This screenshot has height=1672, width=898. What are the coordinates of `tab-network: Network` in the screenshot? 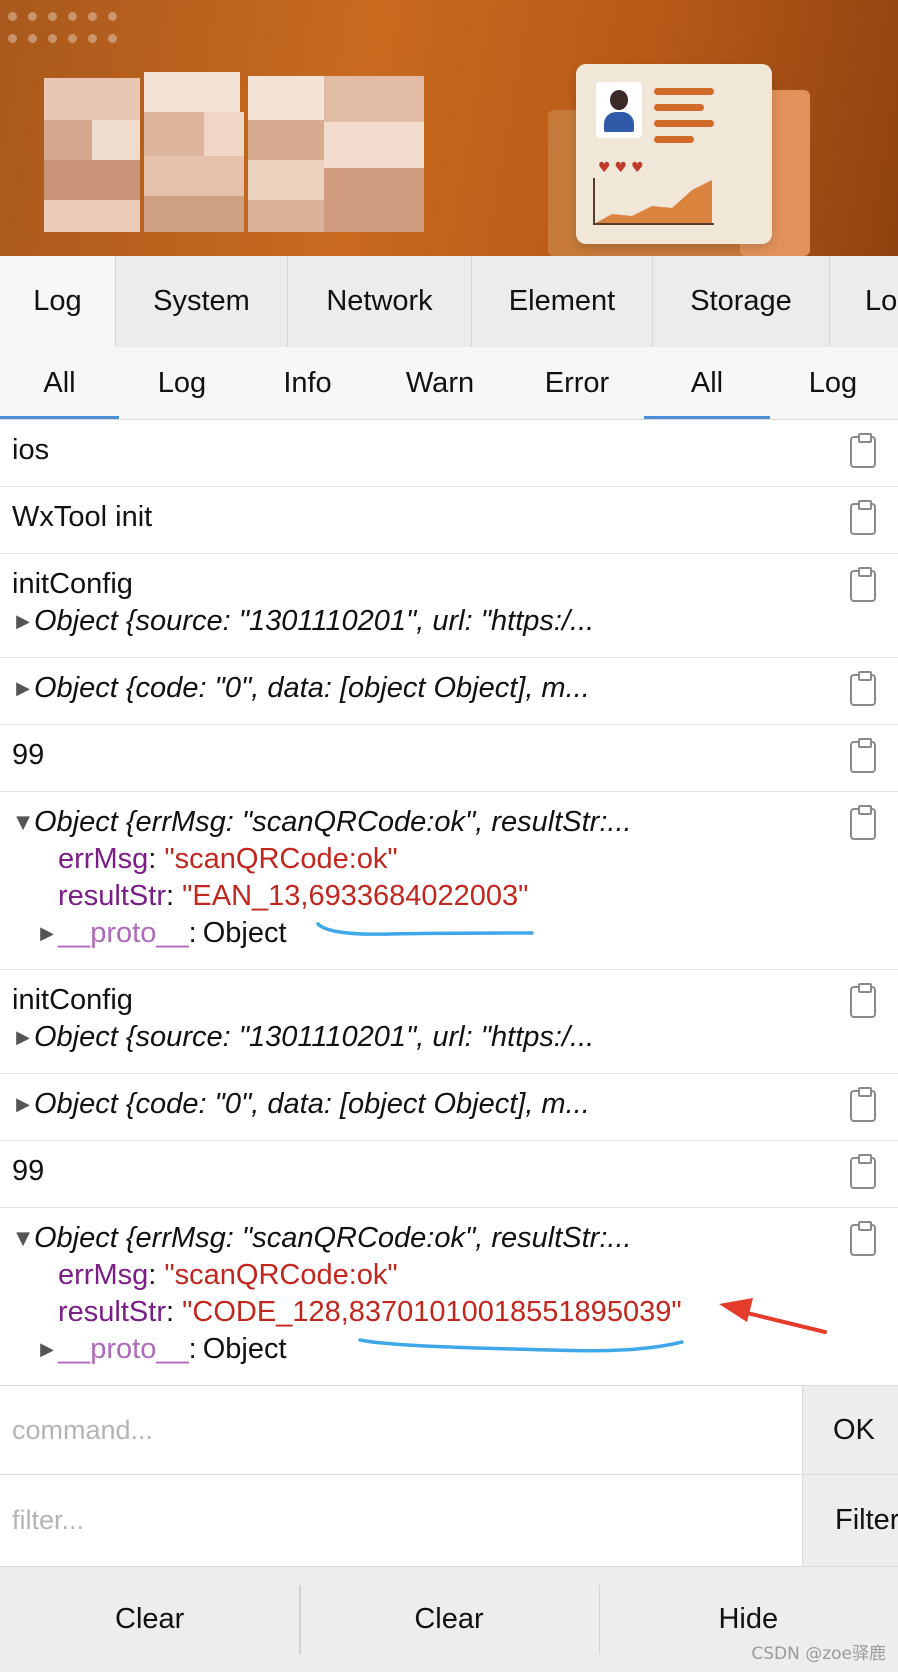 It's located at (380, 301).